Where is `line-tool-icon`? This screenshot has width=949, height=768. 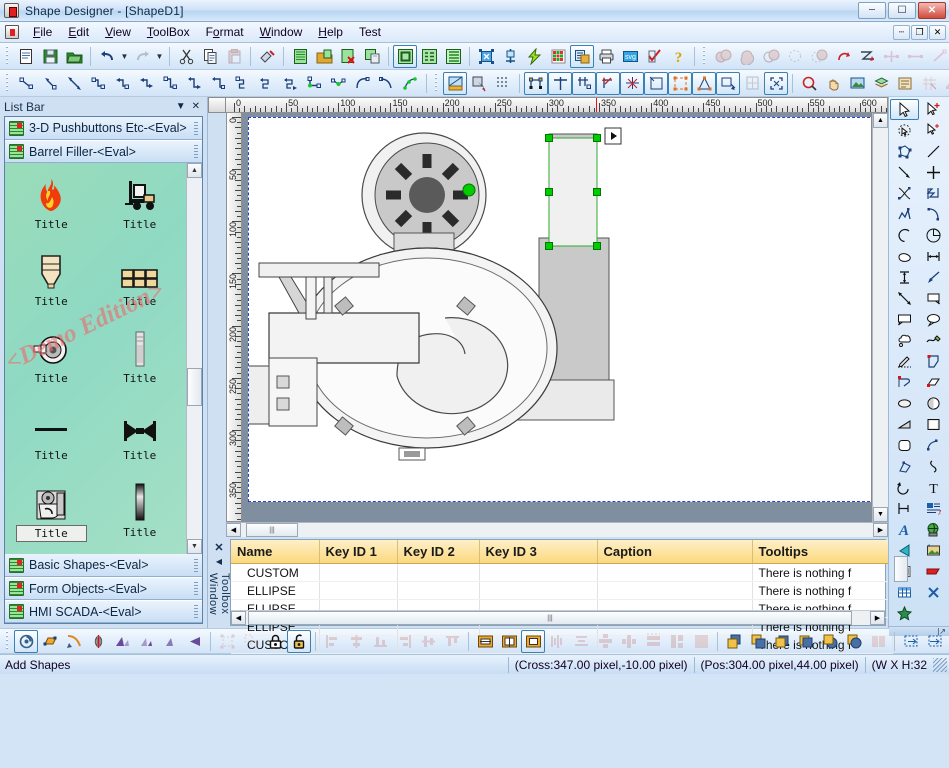 line-tool-icon is located at coordinates (933, 151).